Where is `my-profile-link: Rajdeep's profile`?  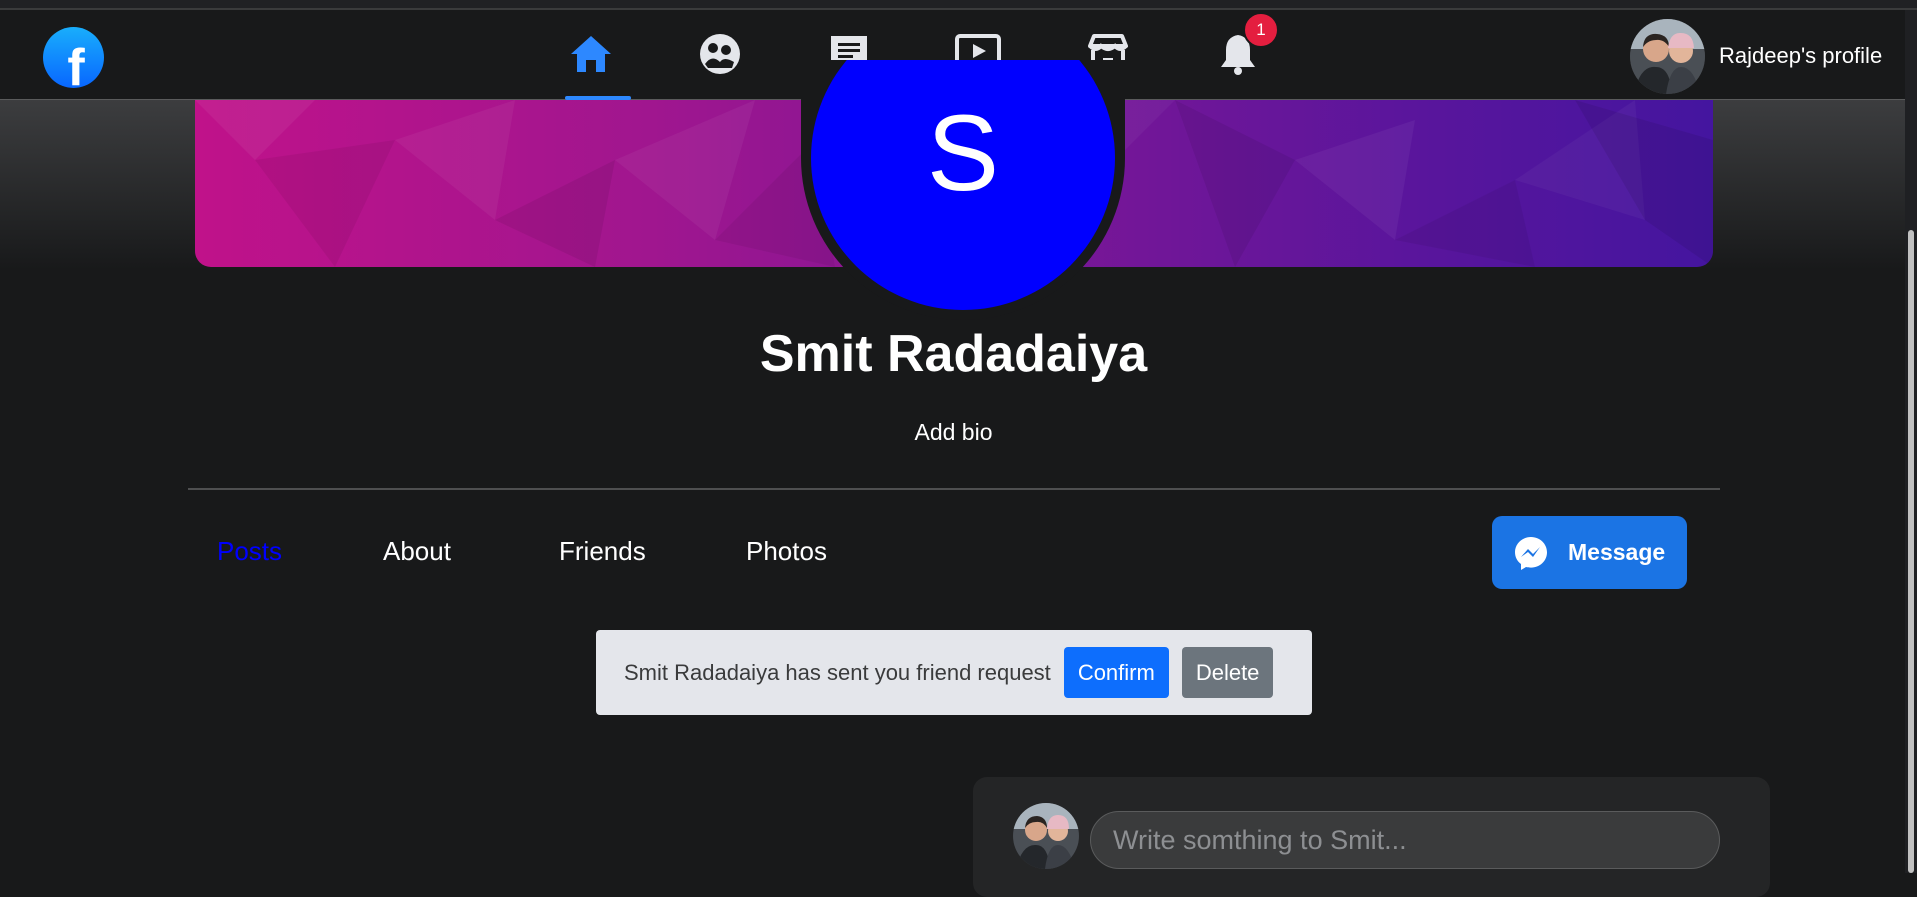 my-profile-link: Rajdeep's profile is located at coordinates (1756, 56).